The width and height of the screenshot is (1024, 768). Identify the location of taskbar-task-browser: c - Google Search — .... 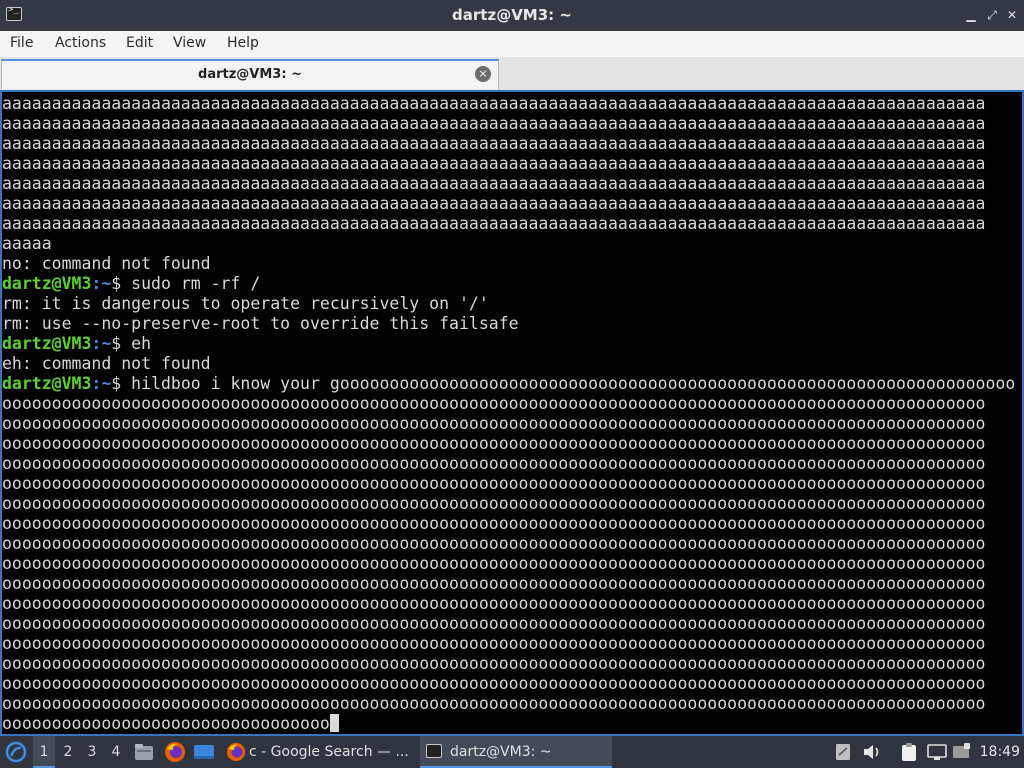
(318, 752).